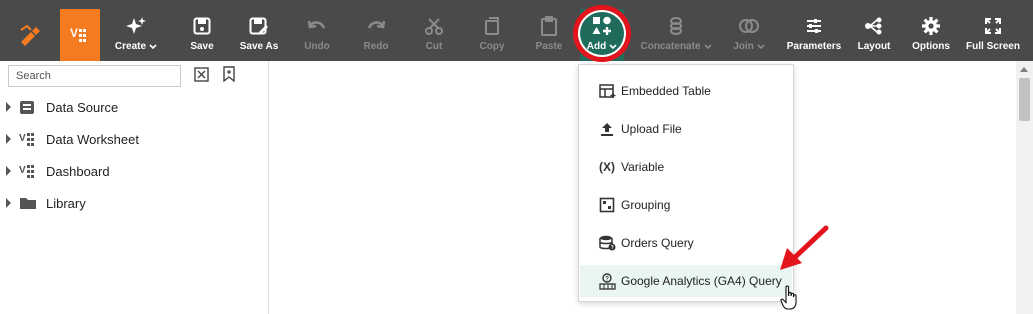 The height and width of the screenshot is (314, 1033). What do you see at coordinates (549, 46) in the screenshot?
I see `paste-label: Paste` at bounding box center [549, 46].